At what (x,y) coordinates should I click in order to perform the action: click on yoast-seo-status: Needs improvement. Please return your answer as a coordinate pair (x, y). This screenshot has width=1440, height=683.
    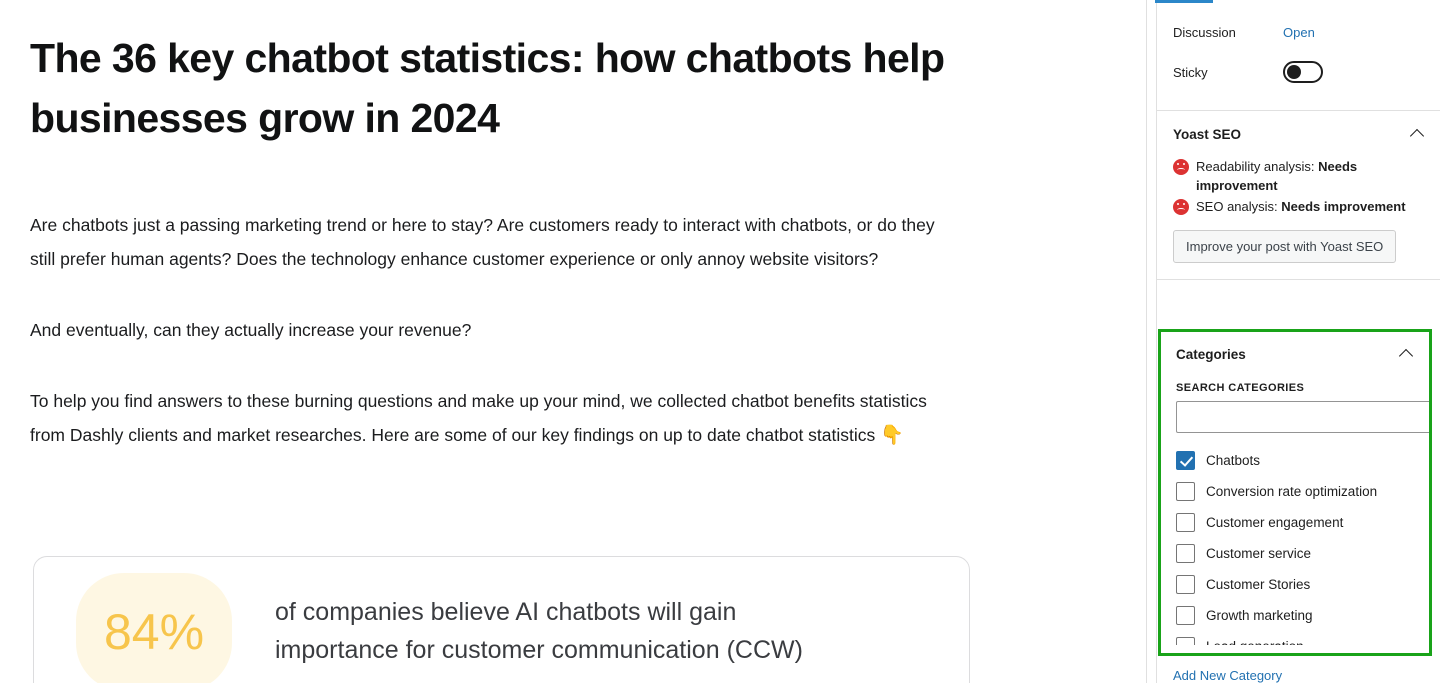
    Looking at the image, I should click on (1343, 206).